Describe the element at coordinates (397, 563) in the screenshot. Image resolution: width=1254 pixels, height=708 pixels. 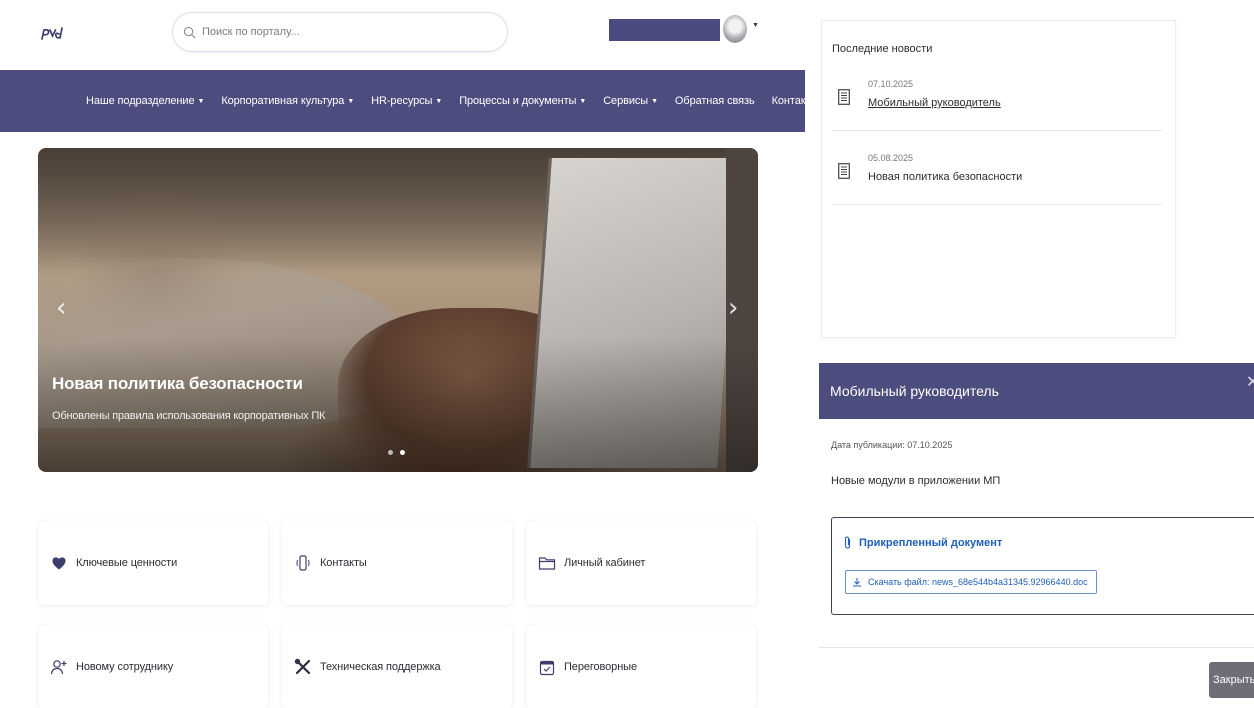
I see `card-contacts: Контакты` at that location.